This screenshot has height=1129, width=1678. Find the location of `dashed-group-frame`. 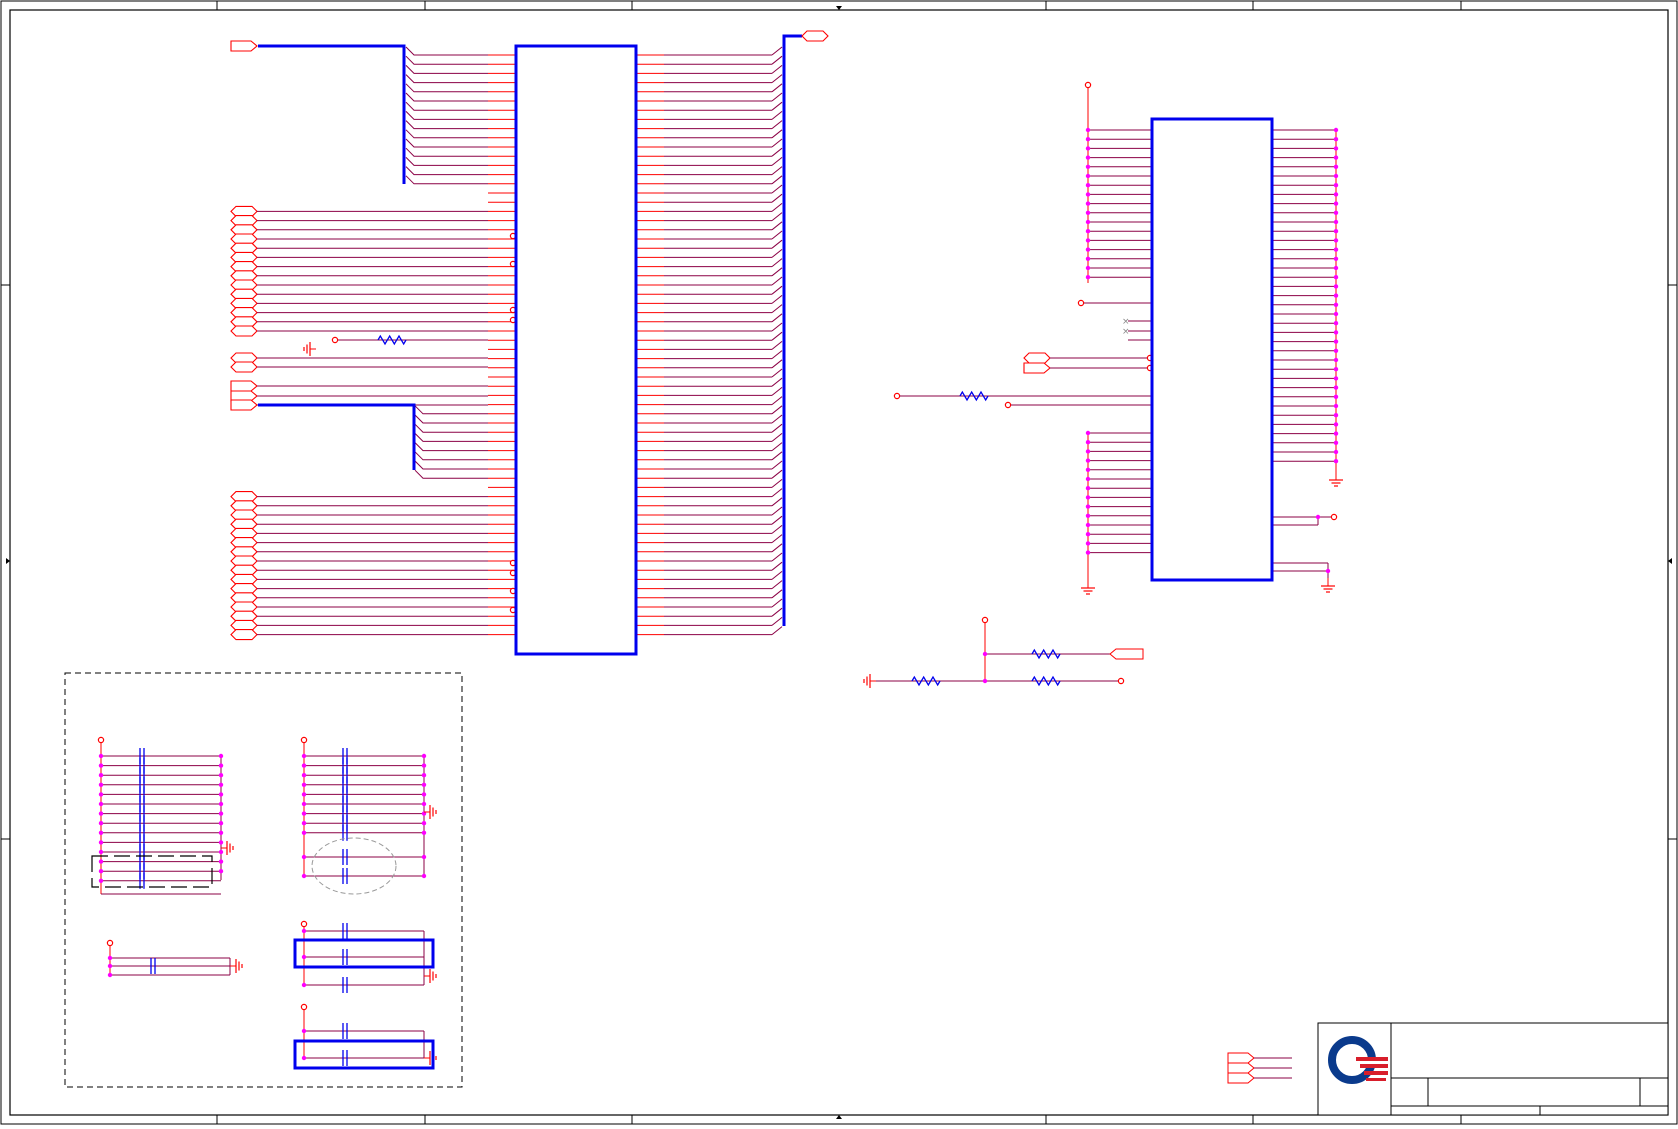

dashed-group-frame is located at coordinates (263, 880).